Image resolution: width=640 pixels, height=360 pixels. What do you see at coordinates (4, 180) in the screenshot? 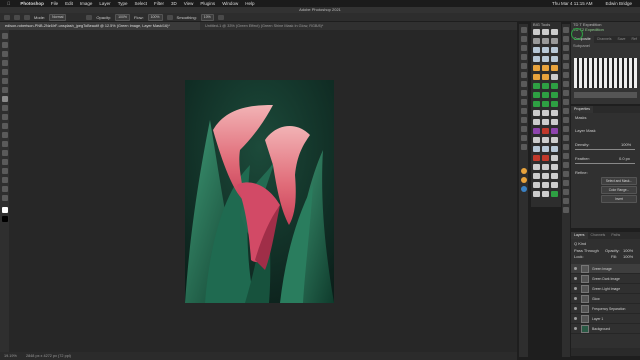
I see `shape-tool-icon` at bounding box center [4, 180].